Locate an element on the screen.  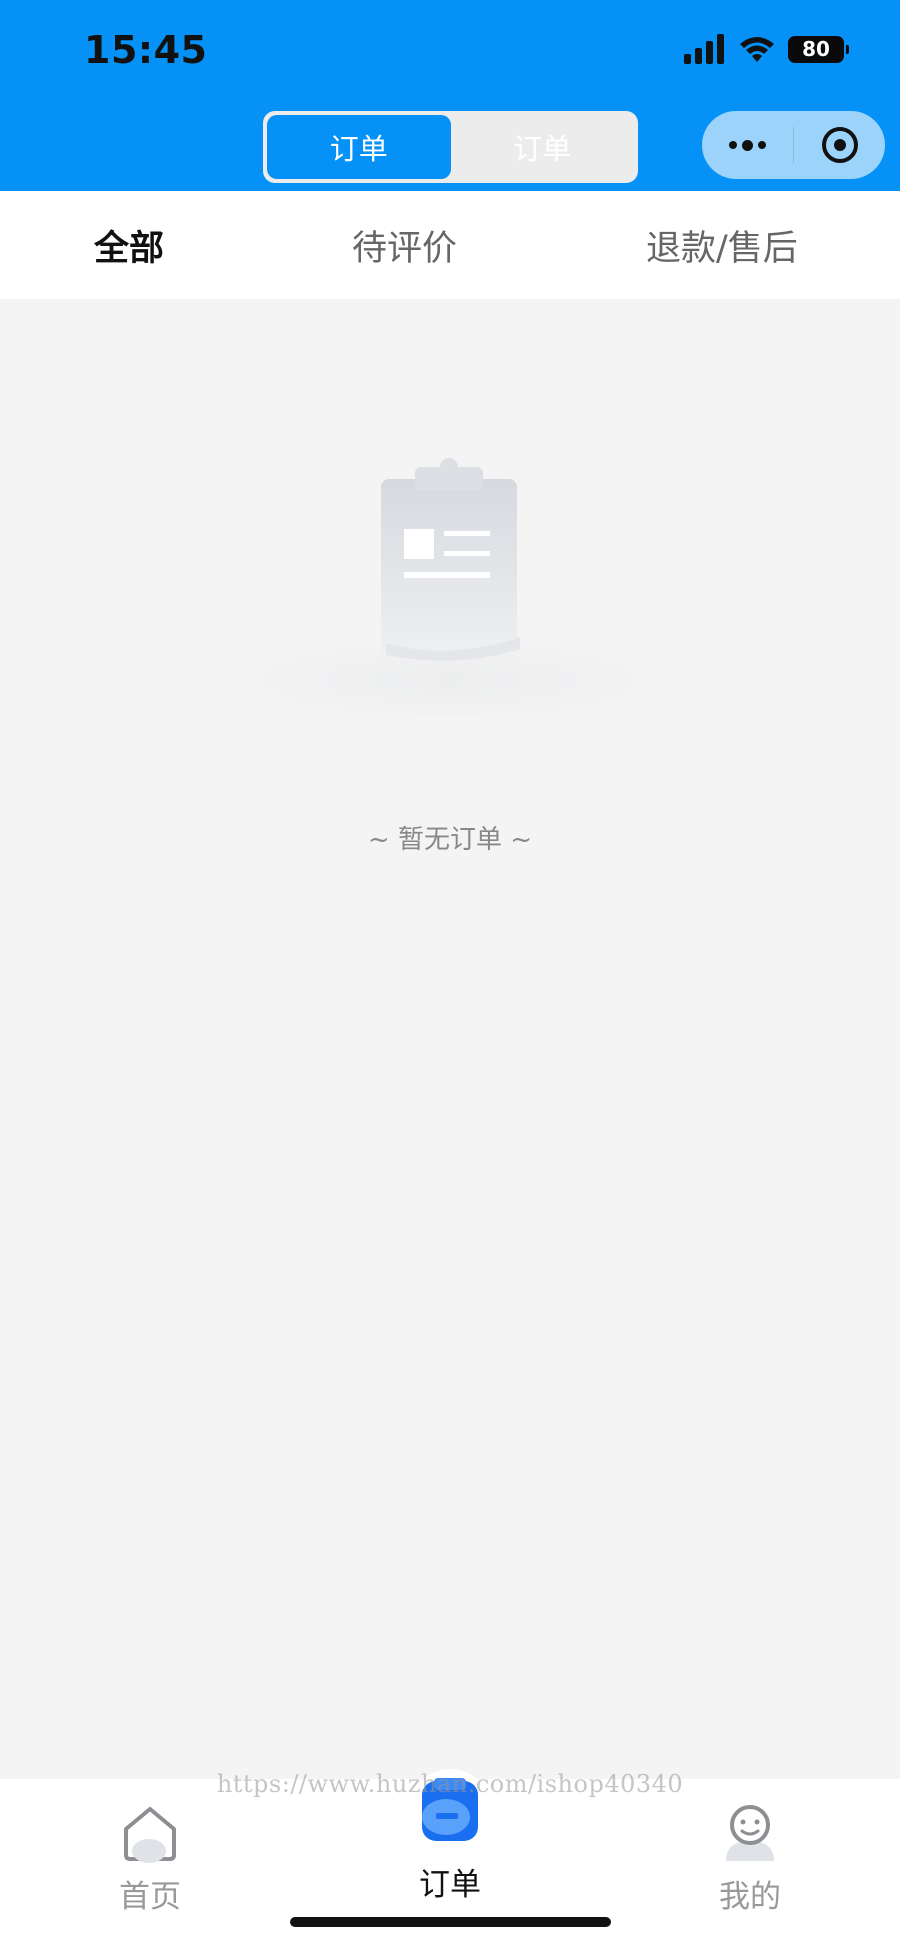
tab-refund-after-sale: 退款/售后 is located at coordinates (722, 245).